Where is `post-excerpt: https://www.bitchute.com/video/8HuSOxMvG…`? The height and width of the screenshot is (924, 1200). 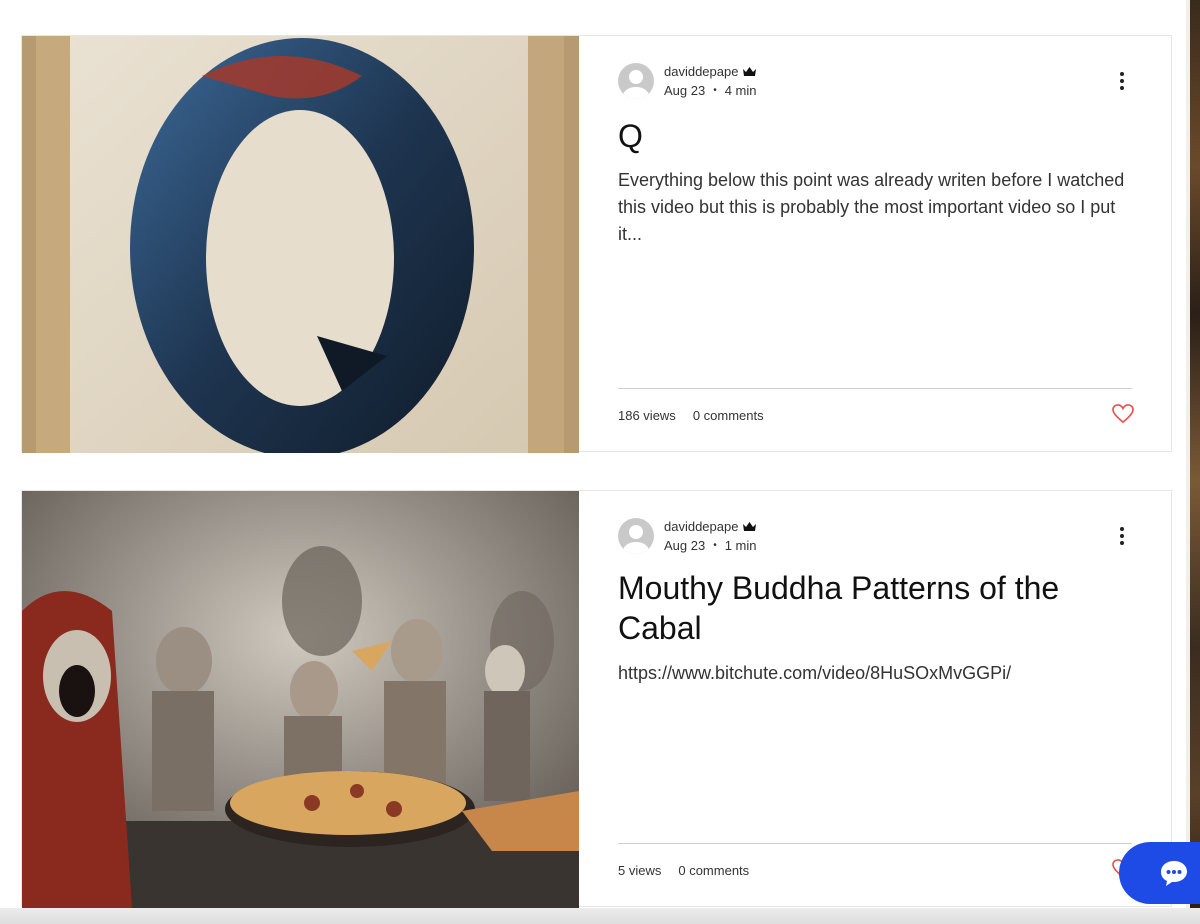
post-excerpt: https://www.bitchute.com/video/8HuSOxMvG… is located at coordinates (875, 673).